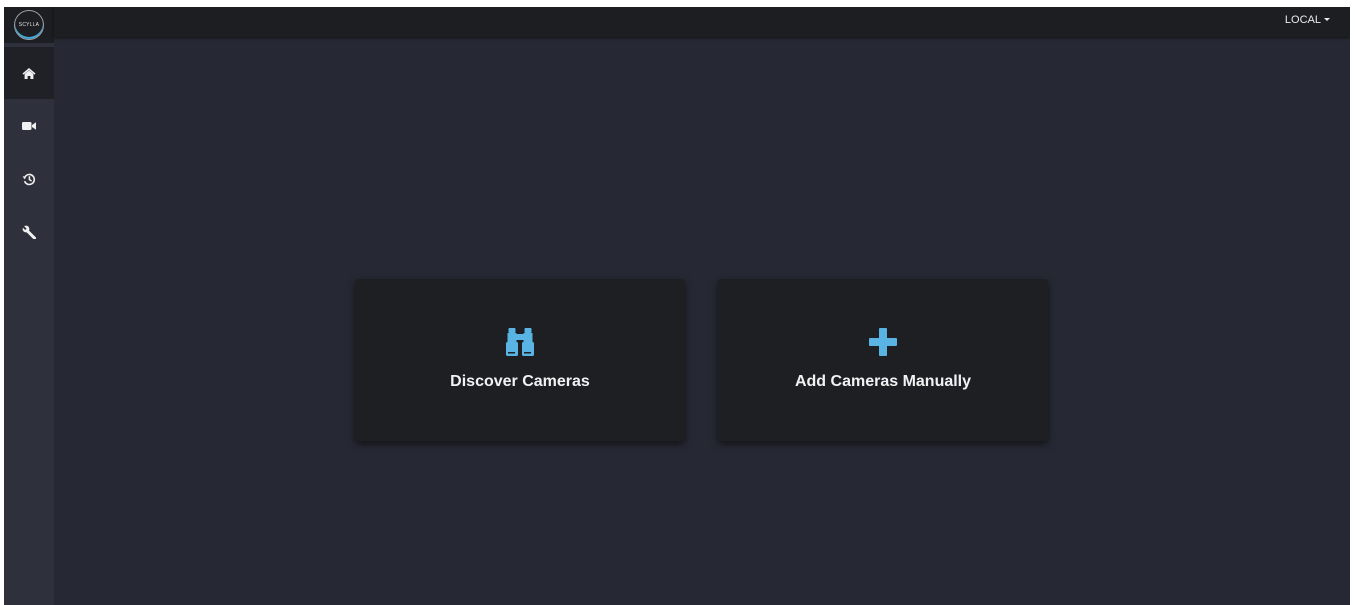  Describe the element at coordinates (883, 381) in the screenshot. I see `add-cameras-manually-label: Add Cameras Manually` at that location.